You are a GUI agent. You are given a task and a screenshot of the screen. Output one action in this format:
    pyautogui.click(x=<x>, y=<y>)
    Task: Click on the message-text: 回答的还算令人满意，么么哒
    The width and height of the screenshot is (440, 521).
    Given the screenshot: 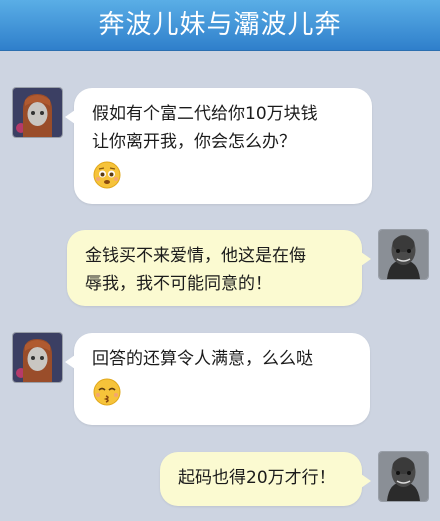 What is the action you would take?
    pyautogui.click(x=202, y=359)
    